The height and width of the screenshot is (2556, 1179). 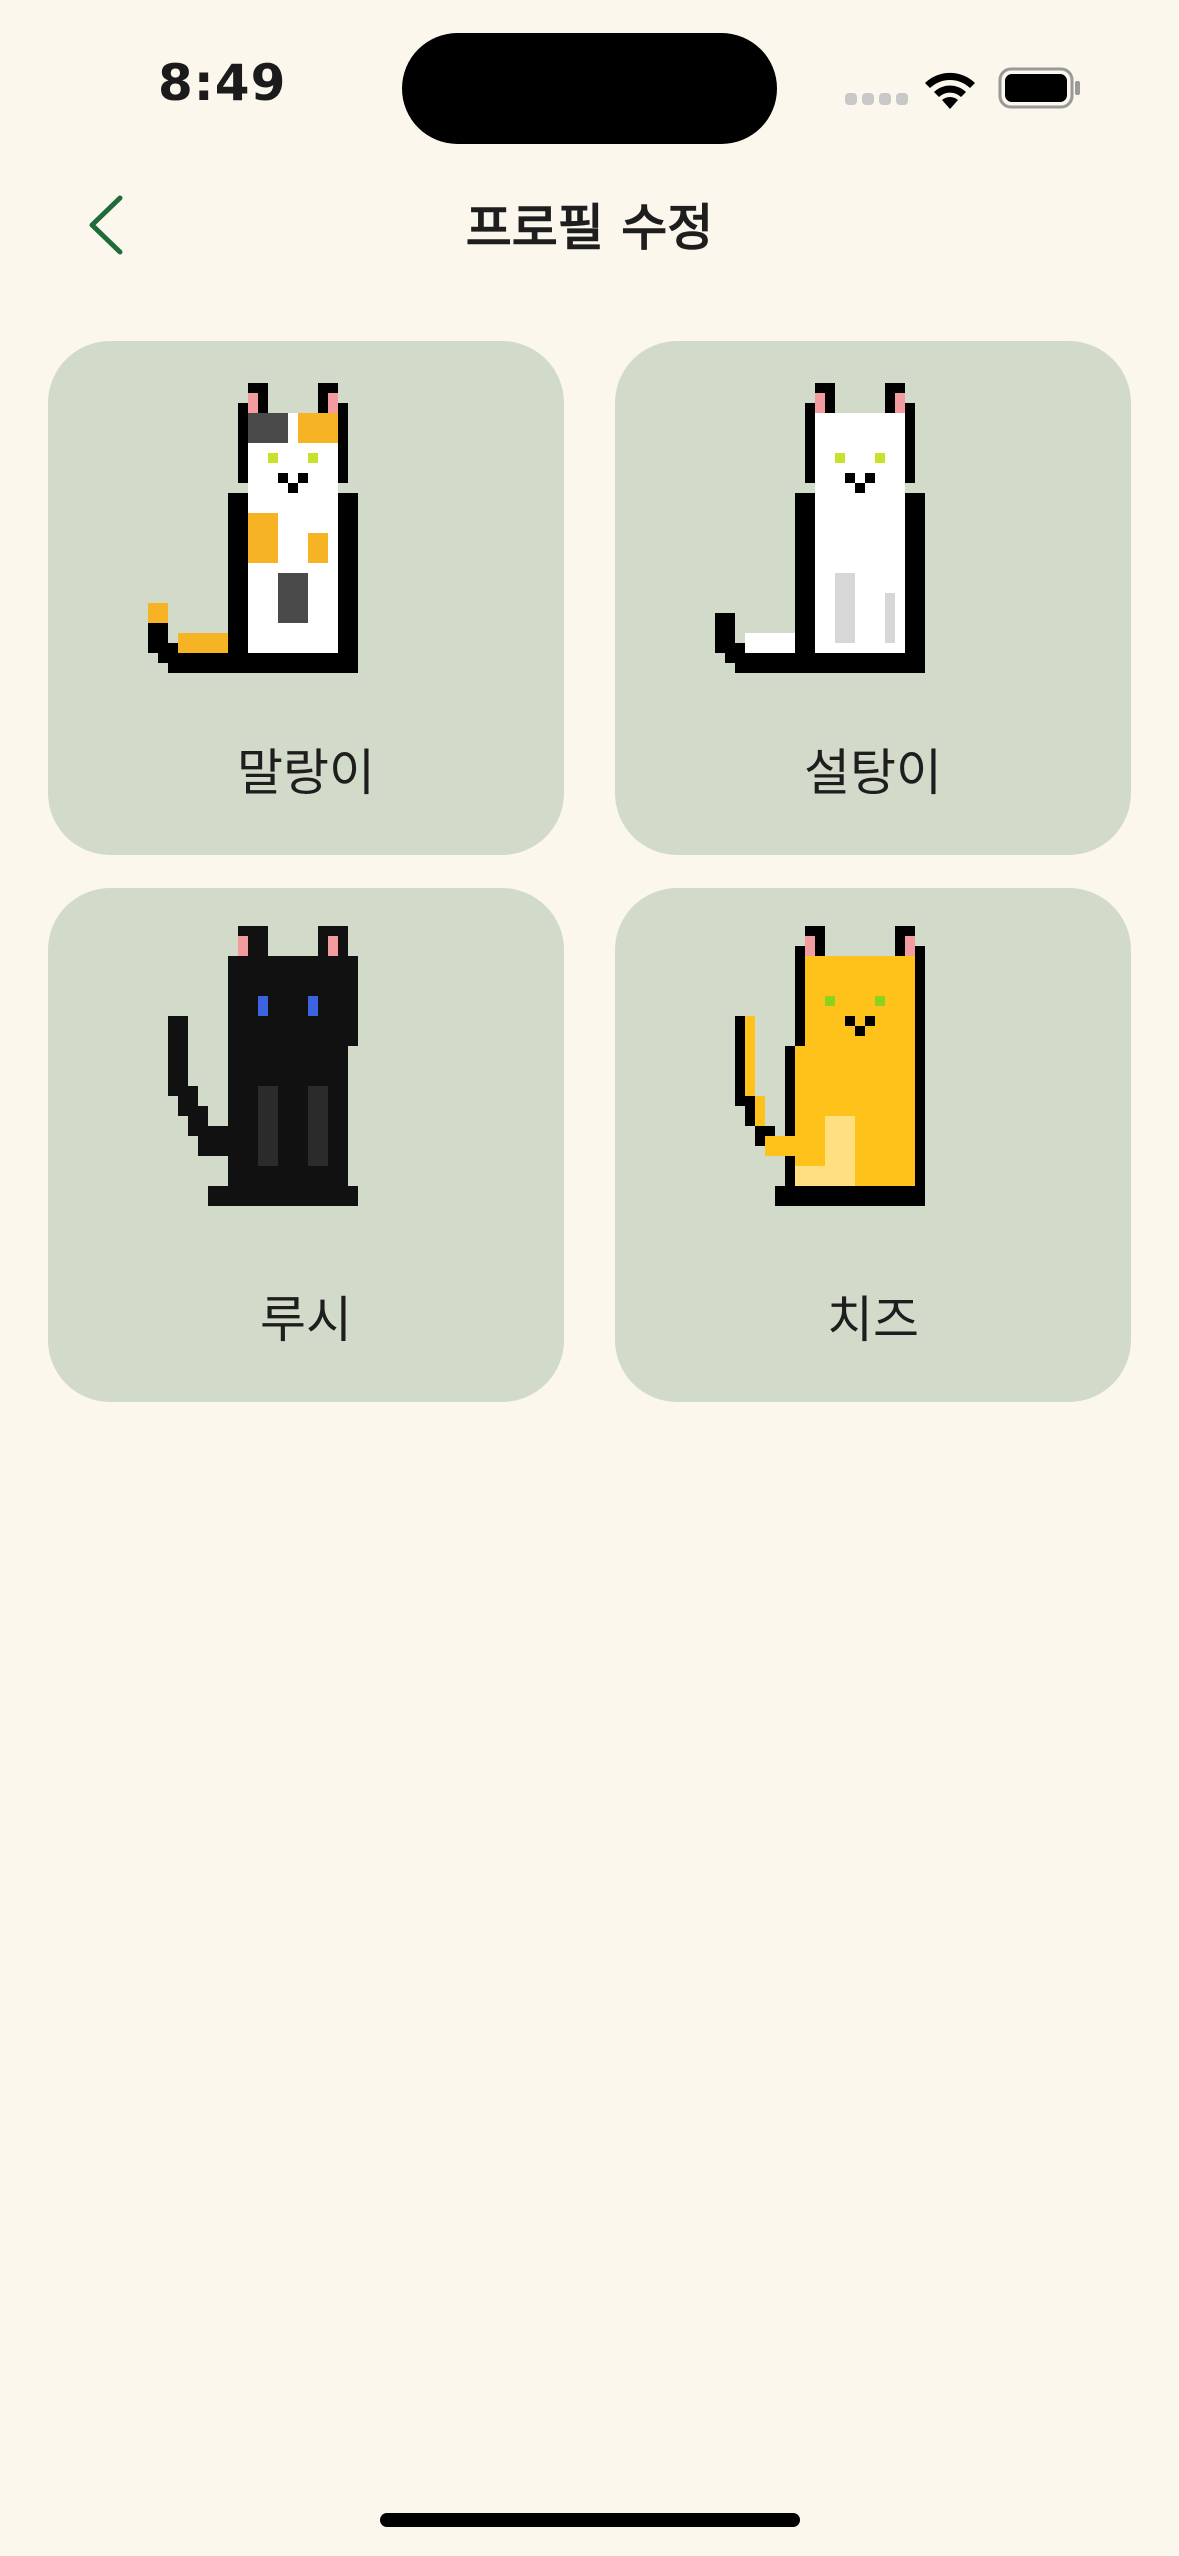 I want to click on white-cat-icon, so click(x=820, y=528).